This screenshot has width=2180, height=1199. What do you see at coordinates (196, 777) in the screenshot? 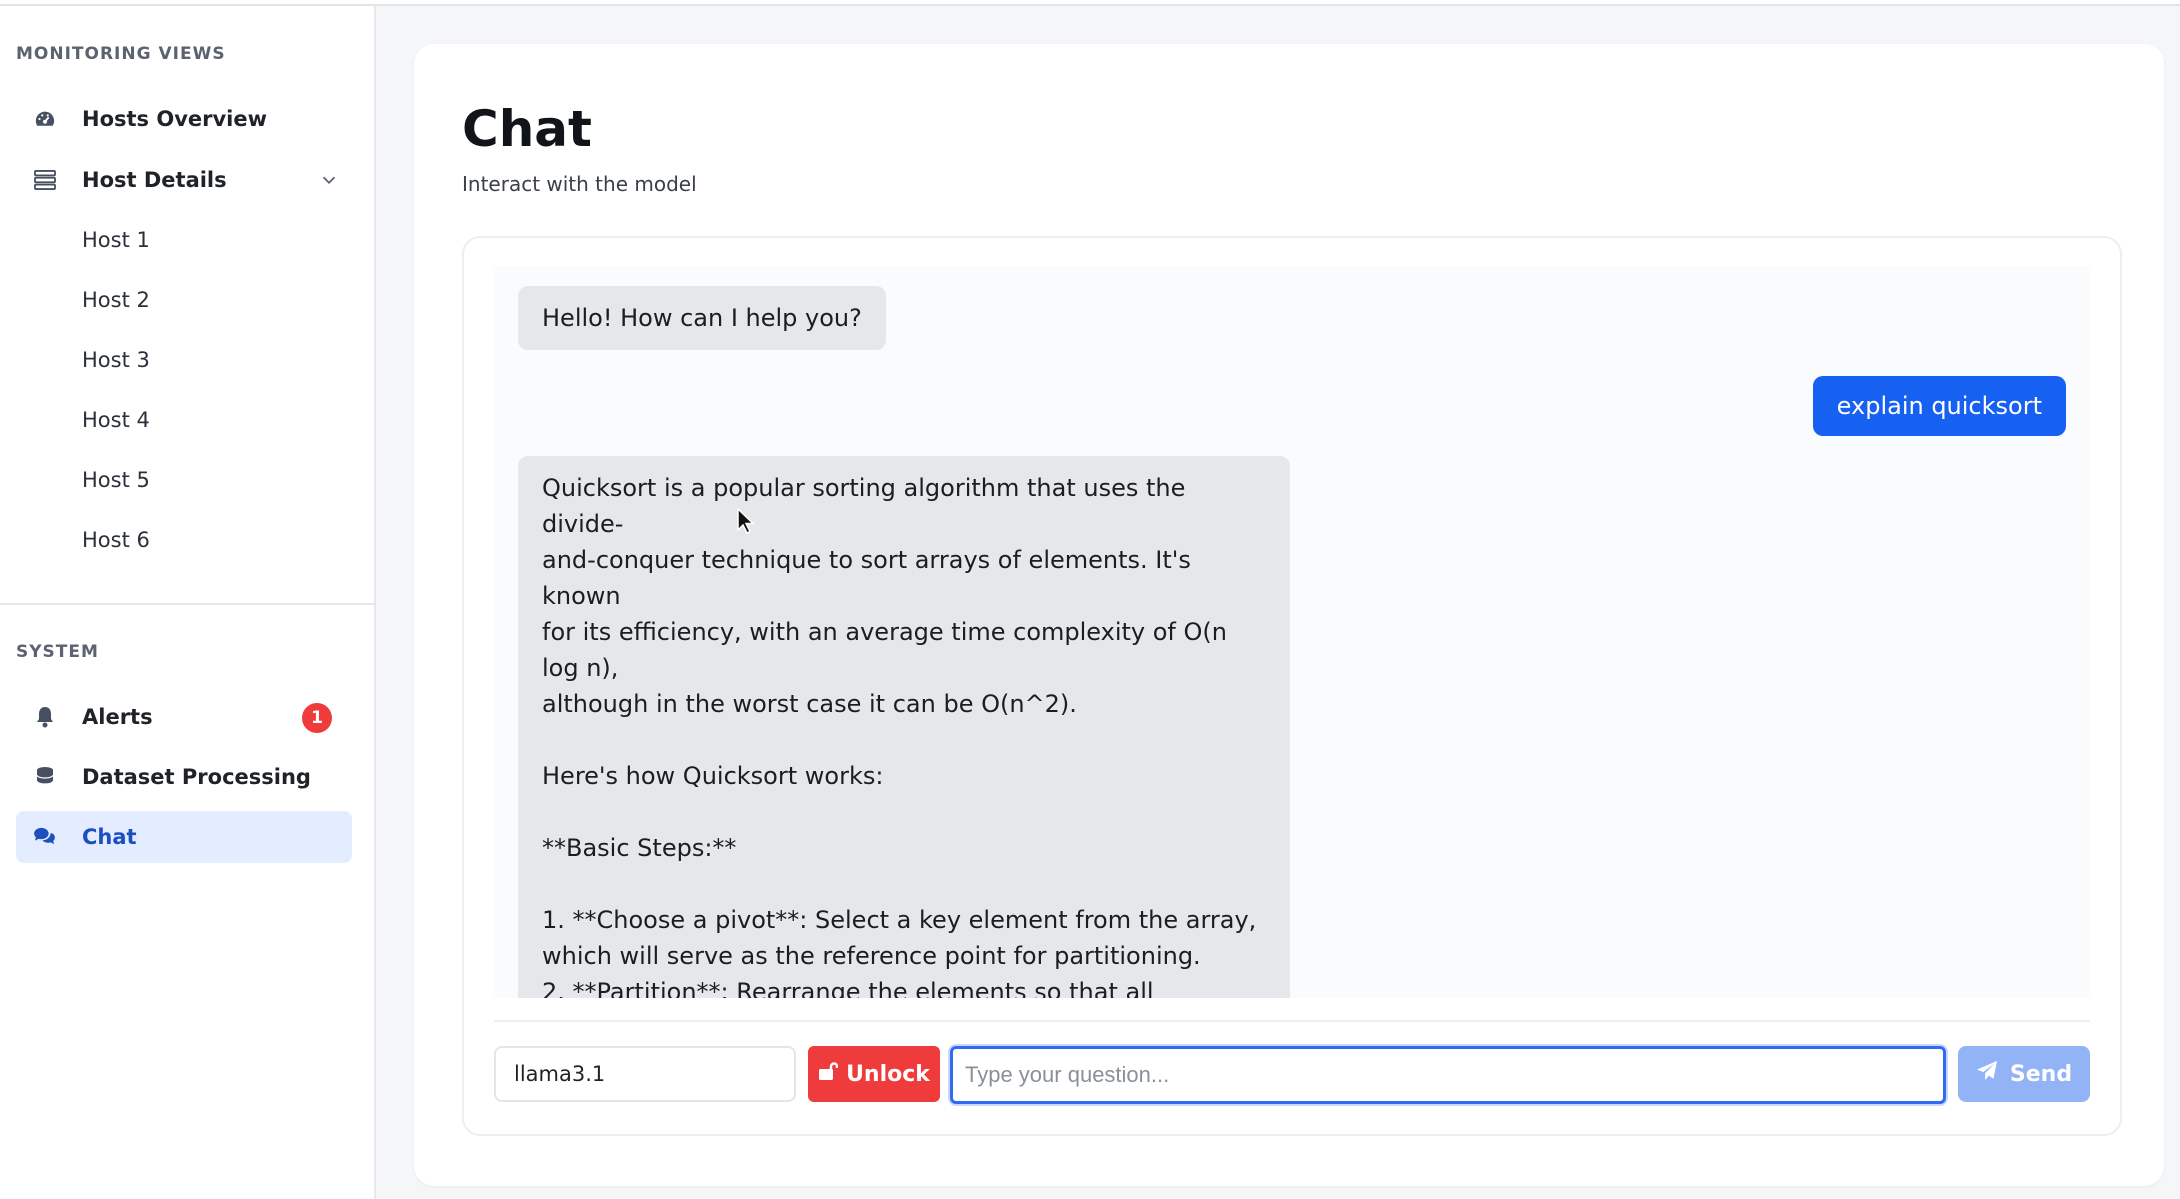
I see `sidebar-item-label: Dataset Processing` at bounding box center [196, 777].